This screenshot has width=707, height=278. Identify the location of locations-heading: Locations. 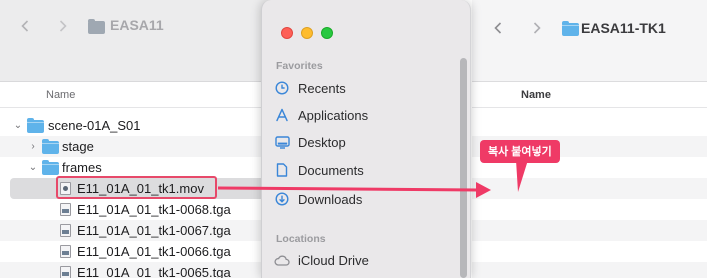
(301, 239).